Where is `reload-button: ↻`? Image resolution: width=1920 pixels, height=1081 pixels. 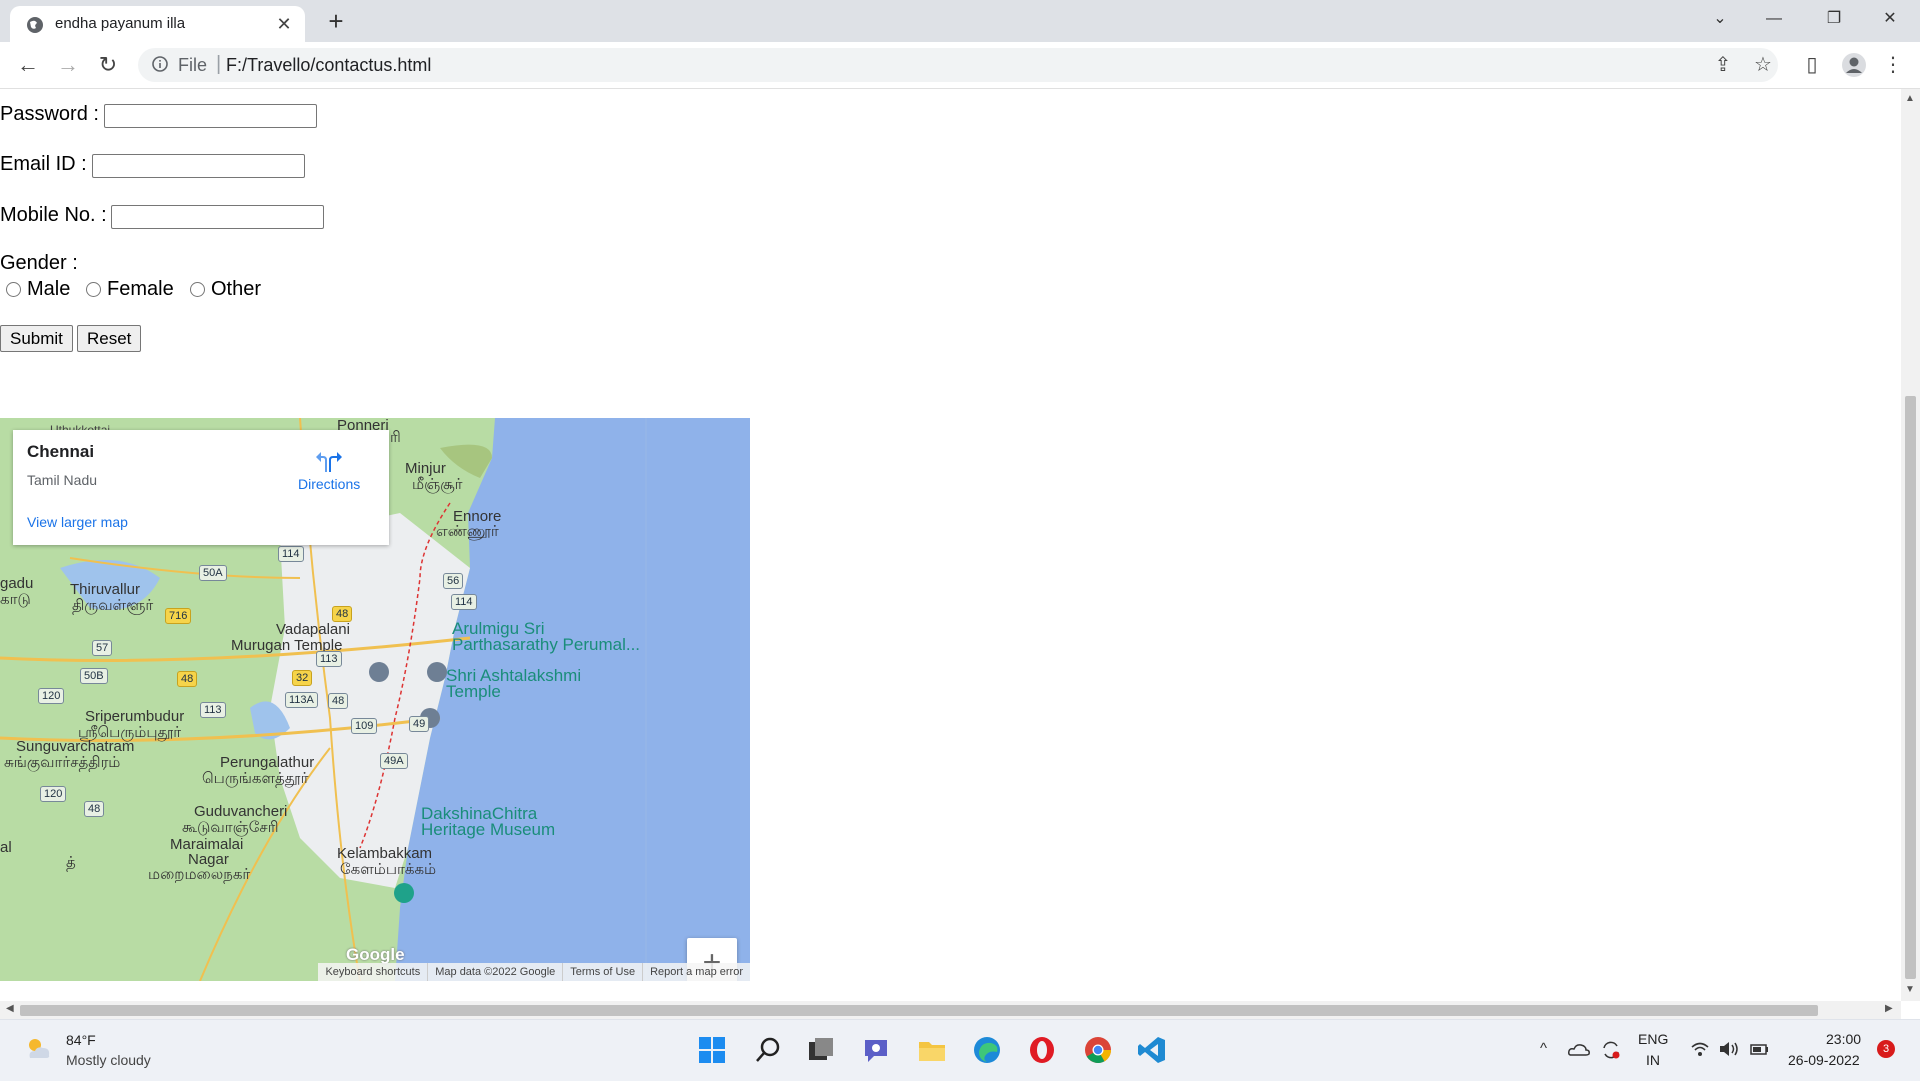
reload-button: ↻ is located at coordinates (108, 66).